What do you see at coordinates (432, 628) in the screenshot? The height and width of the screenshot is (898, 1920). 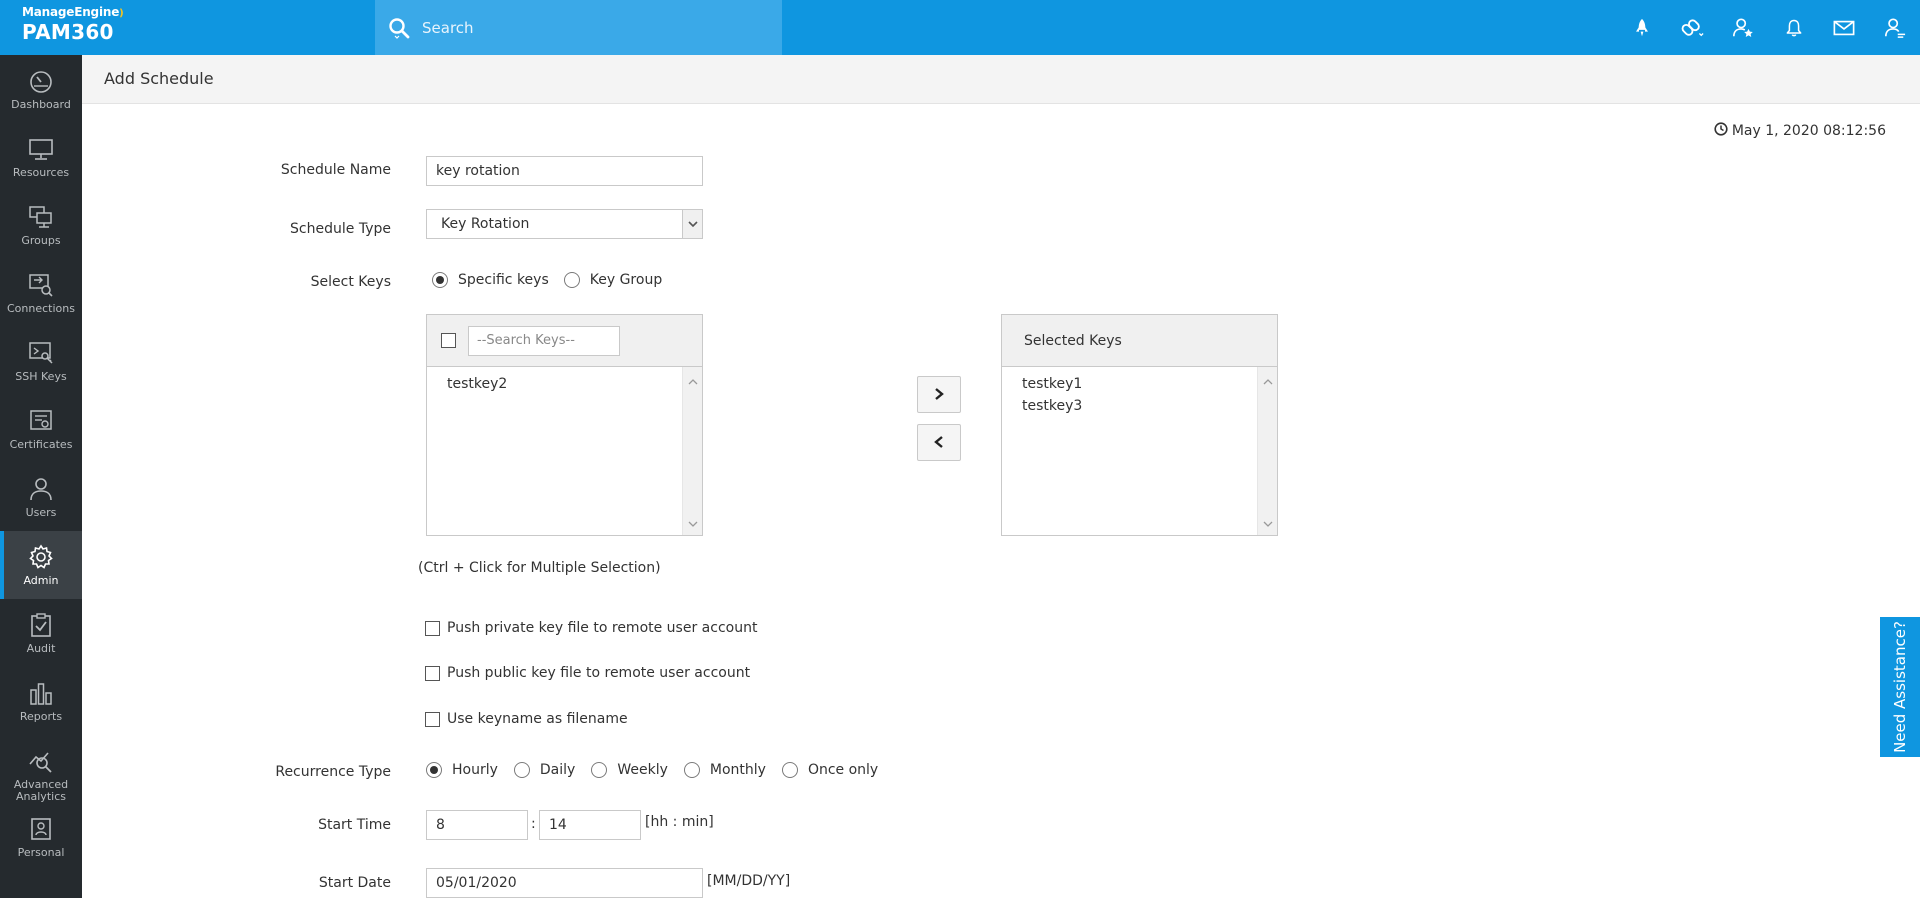 I see `push-private-key-checkbox` at bounding box center [432, 628].